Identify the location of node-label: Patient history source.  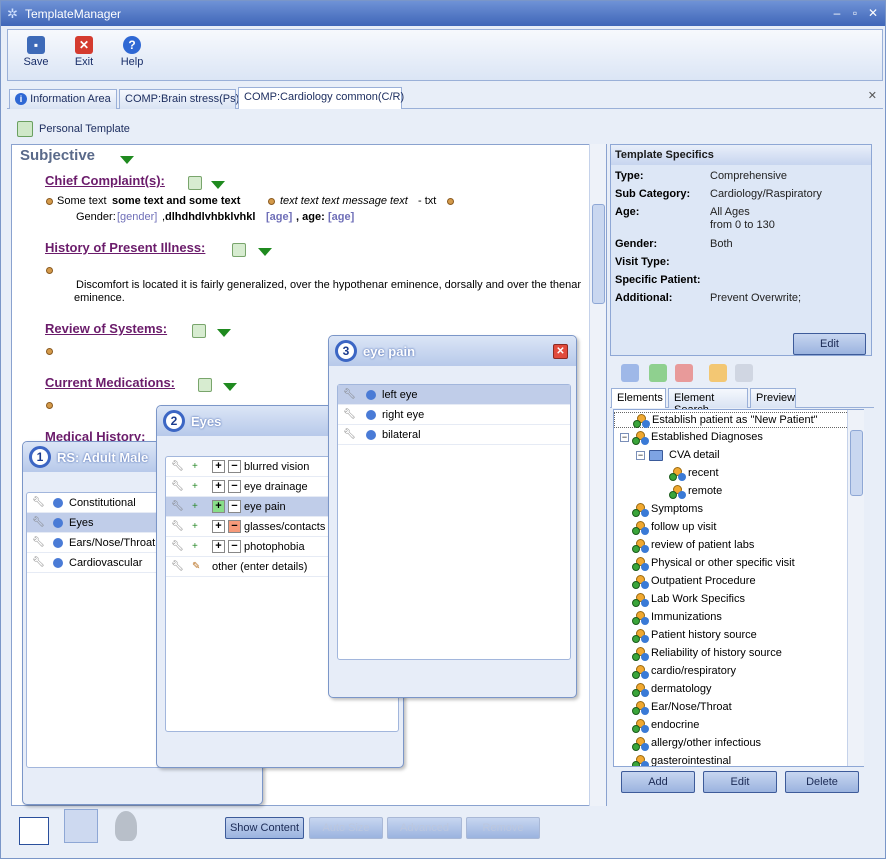
(704, 635).